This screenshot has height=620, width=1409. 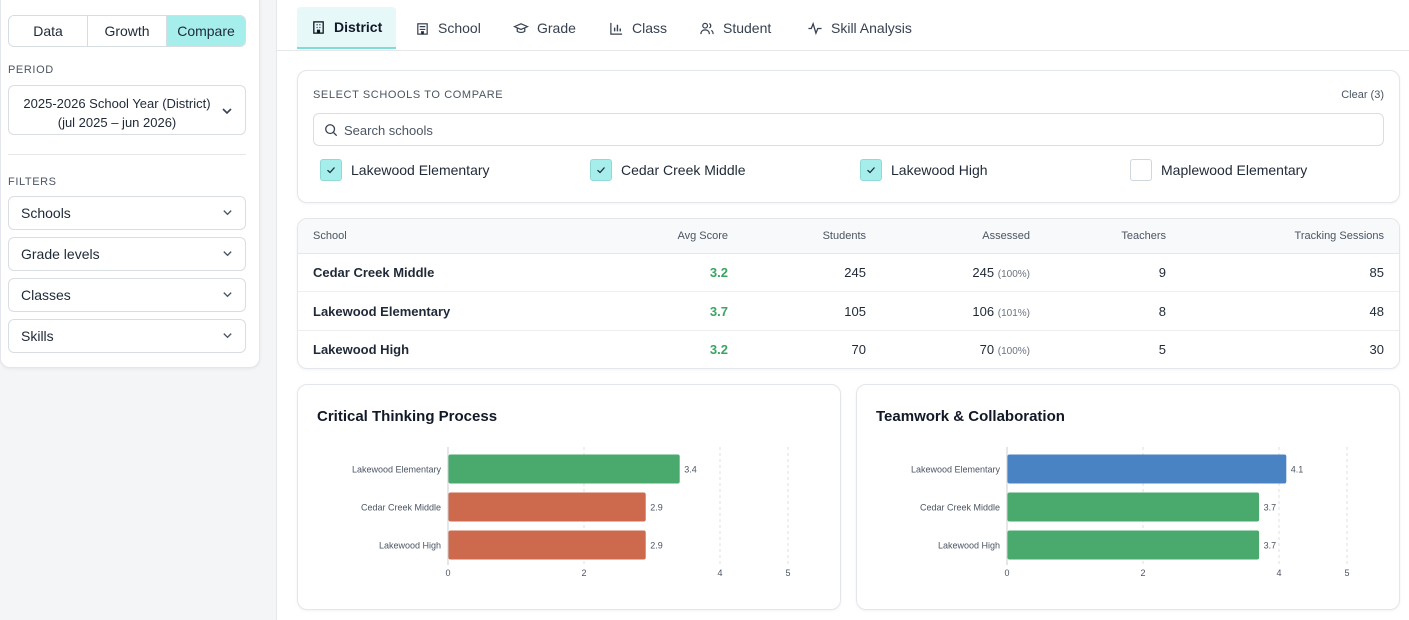 I want to click on cell-assessed: 245 (100%), so click(x=1001, y=272).